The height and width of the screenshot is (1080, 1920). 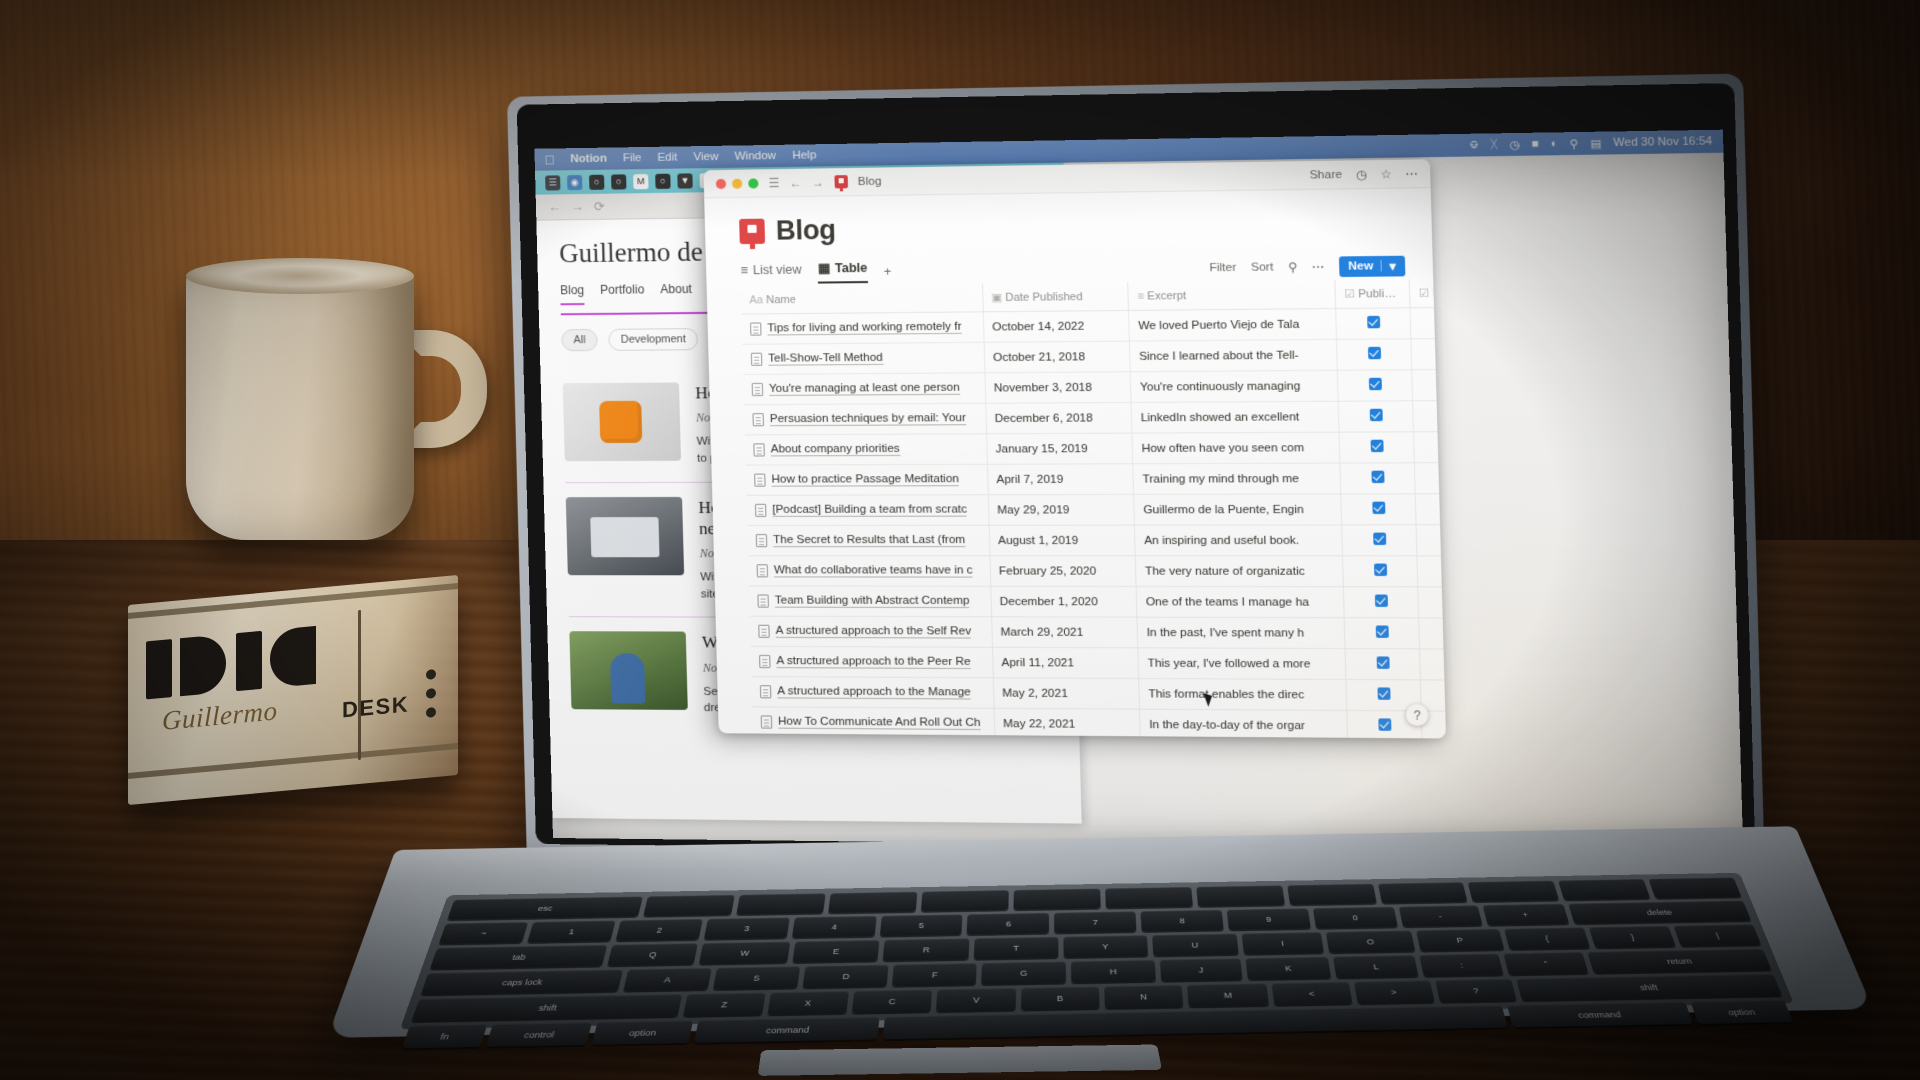 What do you see at coordinates (1474, 145) in the screenshot?
I see `headphones-icon: ⎉` at bounding box center [1474, 145].